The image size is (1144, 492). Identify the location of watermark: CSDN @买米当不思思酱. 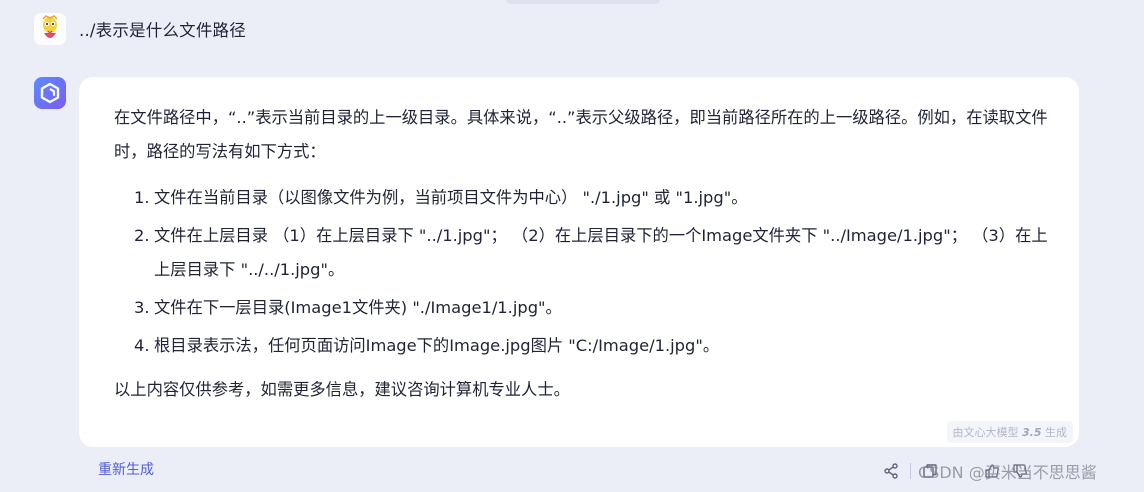
(1007, 472).